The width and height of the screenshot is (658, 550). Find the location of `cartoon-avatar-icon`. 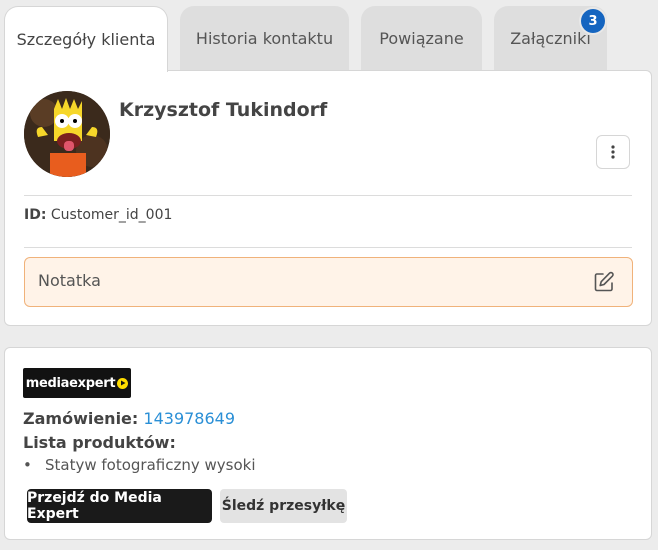

cartoon-avatar-icon is located at coordinates (67, 134).